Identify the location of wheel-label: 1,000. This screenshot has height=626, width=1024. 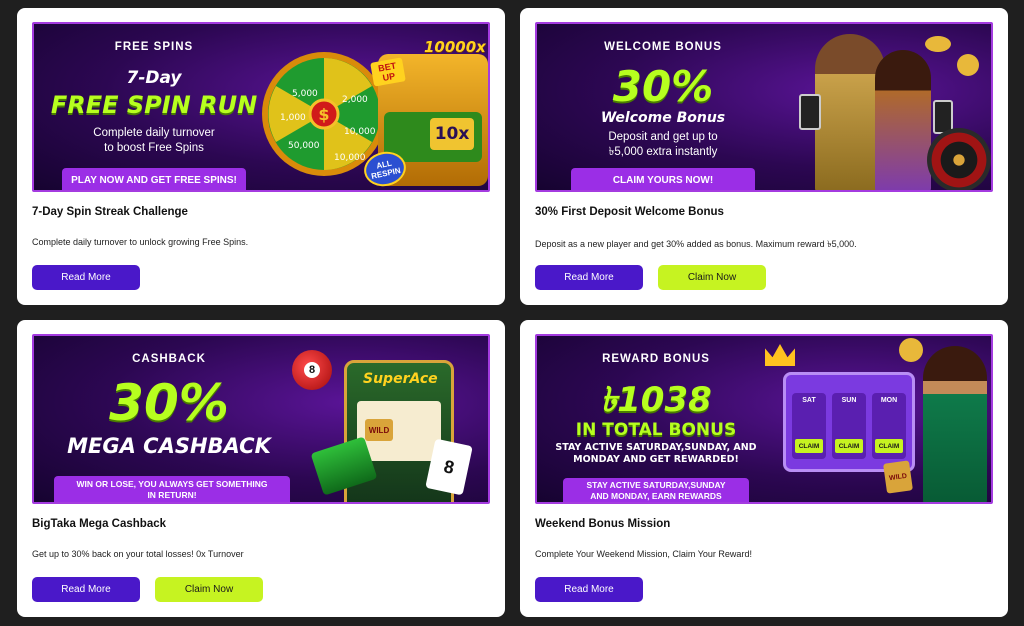
(293, 118).